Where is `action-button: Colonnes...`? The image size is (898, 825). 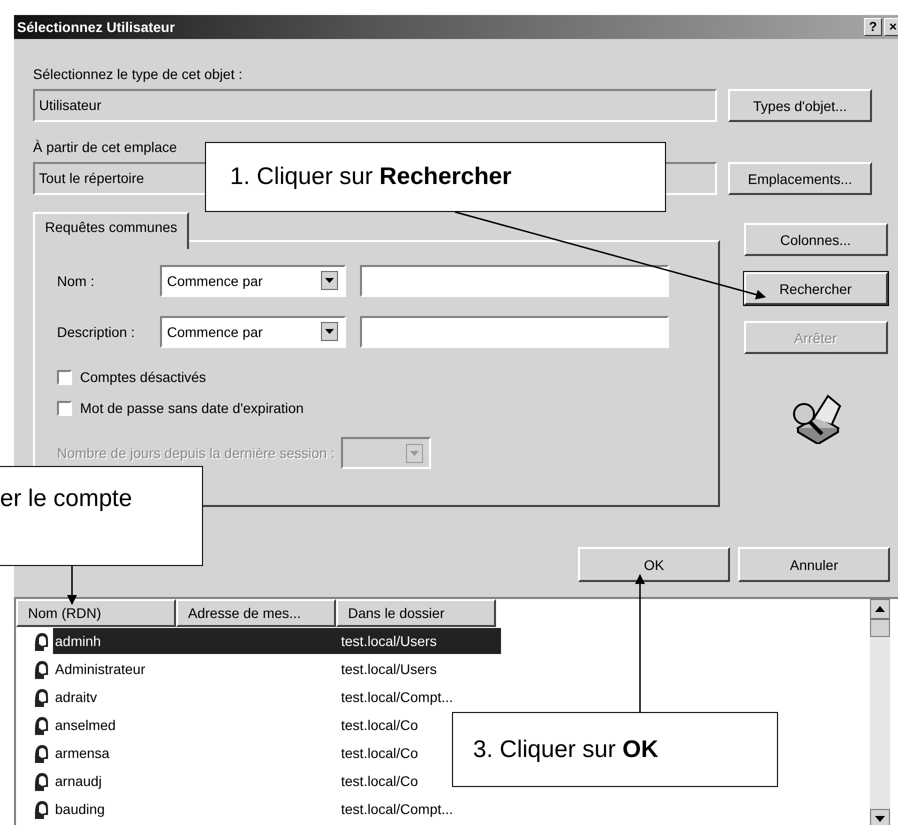 action-button: Colonnes... is located at coordinates (816, 239).